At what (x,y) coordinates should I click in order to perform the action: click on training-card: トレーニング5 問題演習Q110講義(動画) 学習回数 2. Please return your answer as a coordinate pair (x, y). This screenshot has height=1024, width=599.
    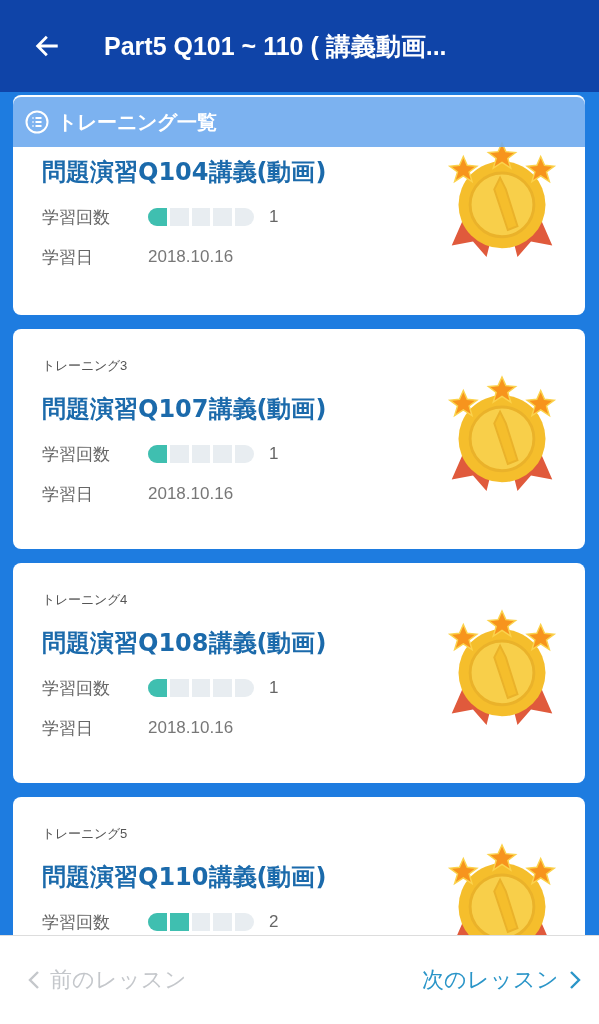
    Looking at the image, I should click on (299, 866).